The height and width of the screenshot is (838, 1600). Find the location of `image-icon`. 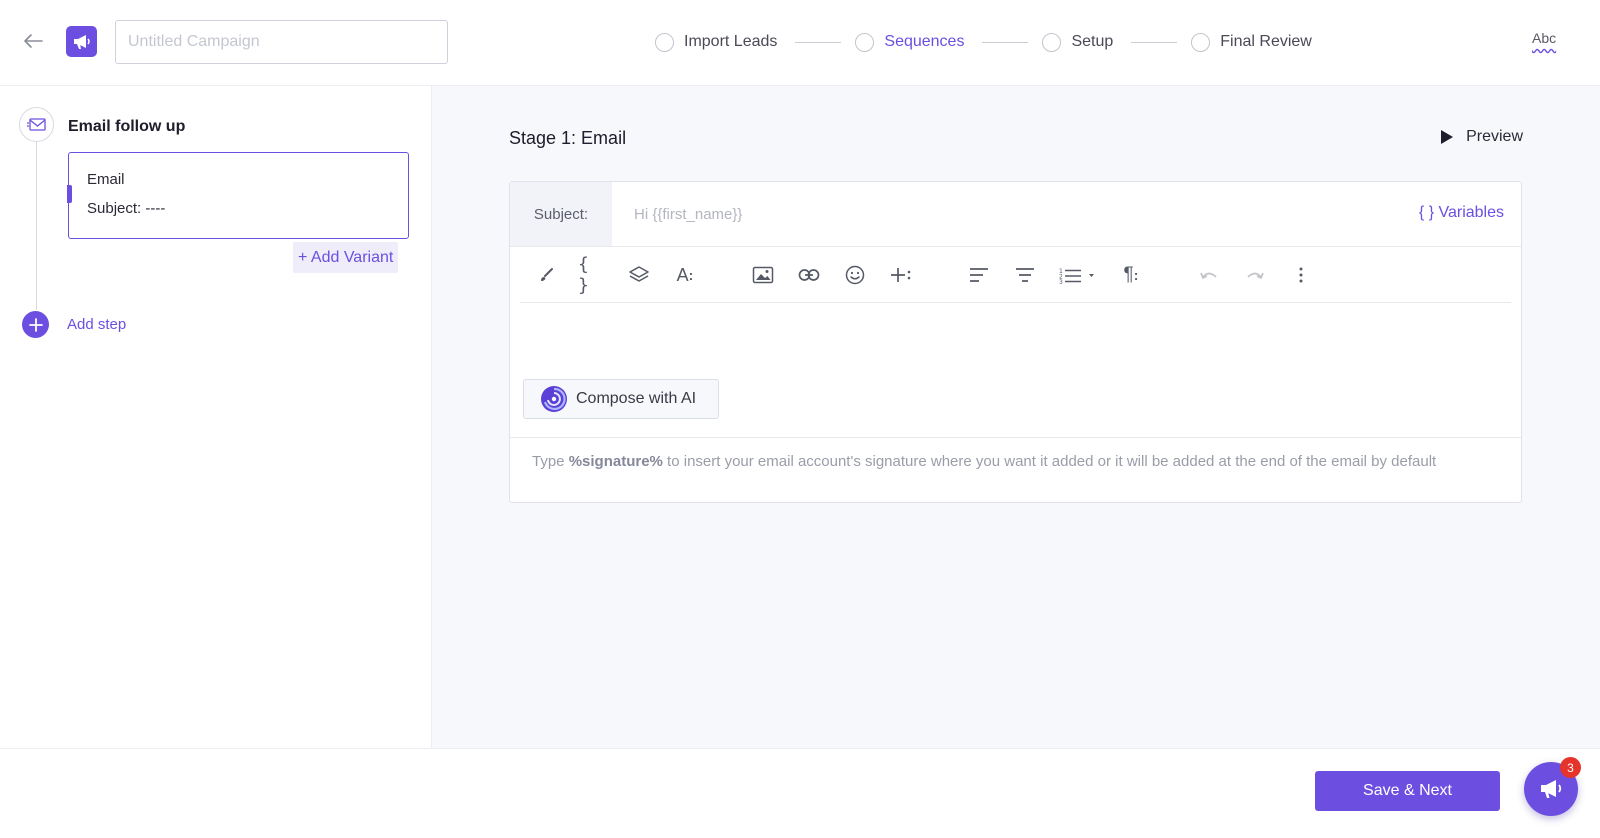

image-icon is located at coordinates (763, 275).